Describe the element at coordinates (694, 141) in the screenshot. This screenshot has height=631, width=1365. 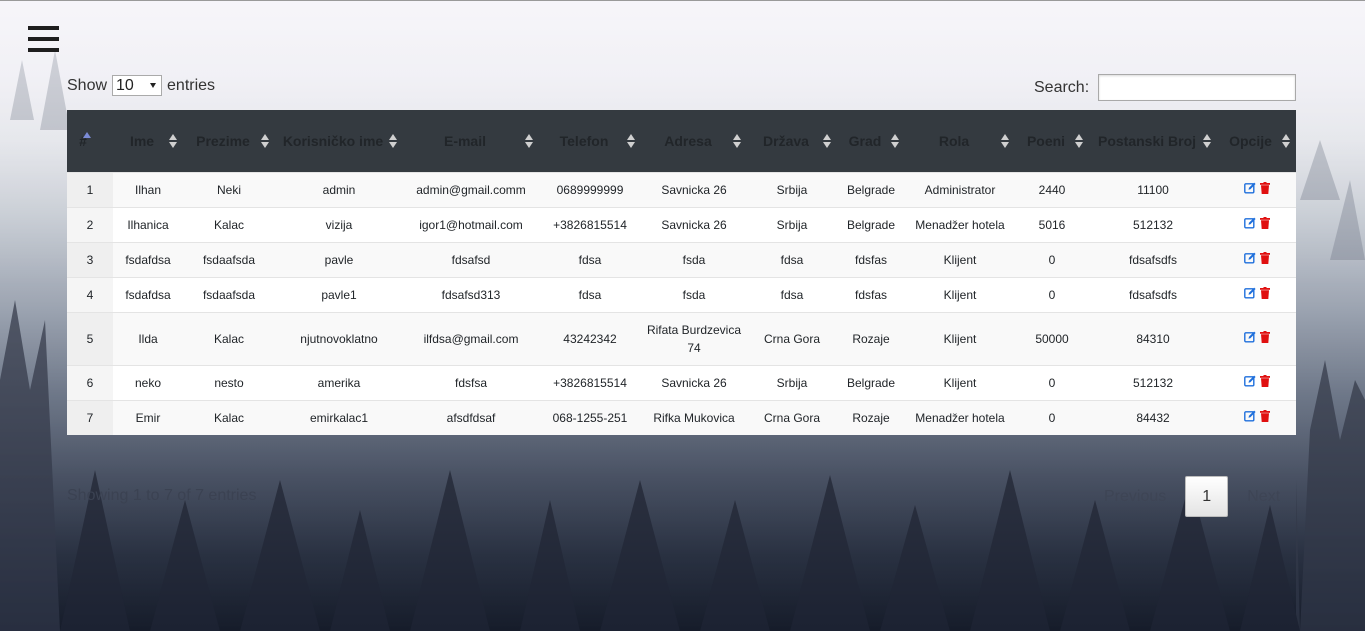
I see `column-header-adresa: Adresa` at that location.